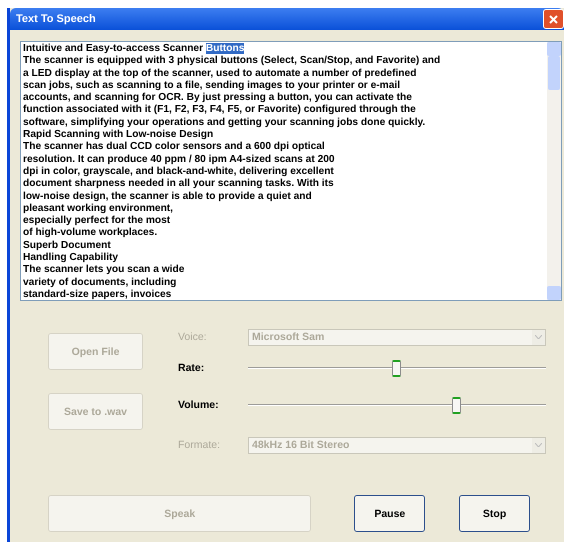  What do you see at coordinates (179, 172) in the screenshot?
I see `text-line: dpi in color, grayscale, and black-and-white, delivering excellent` at bounding box center [179, 172].